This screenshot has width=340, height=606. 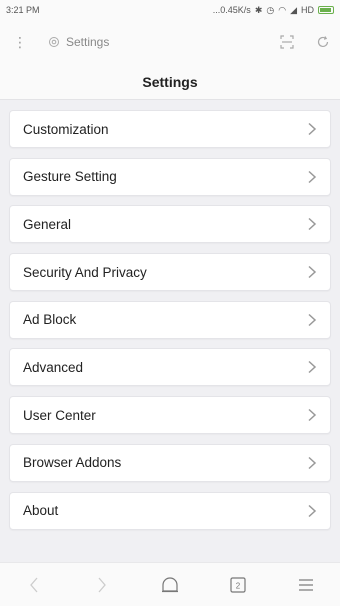 I want to click on refresh-icon, so click(x=323, y=42).